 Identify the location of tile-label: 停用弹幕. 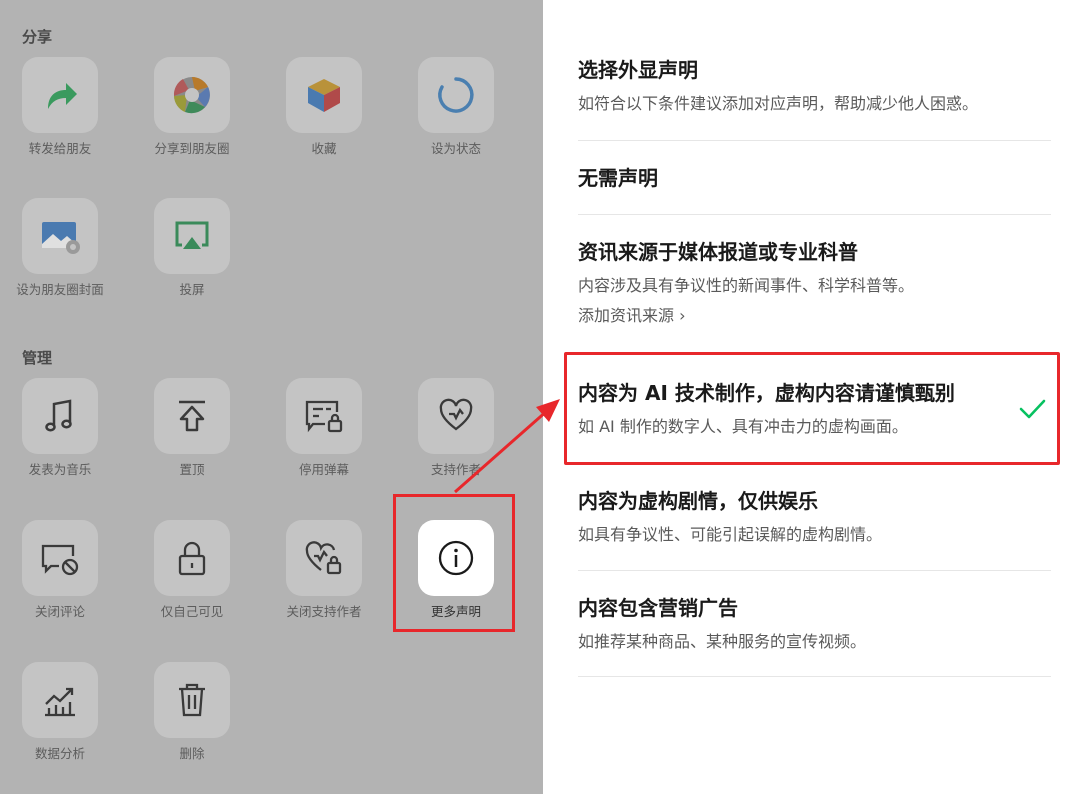
(323, 469).